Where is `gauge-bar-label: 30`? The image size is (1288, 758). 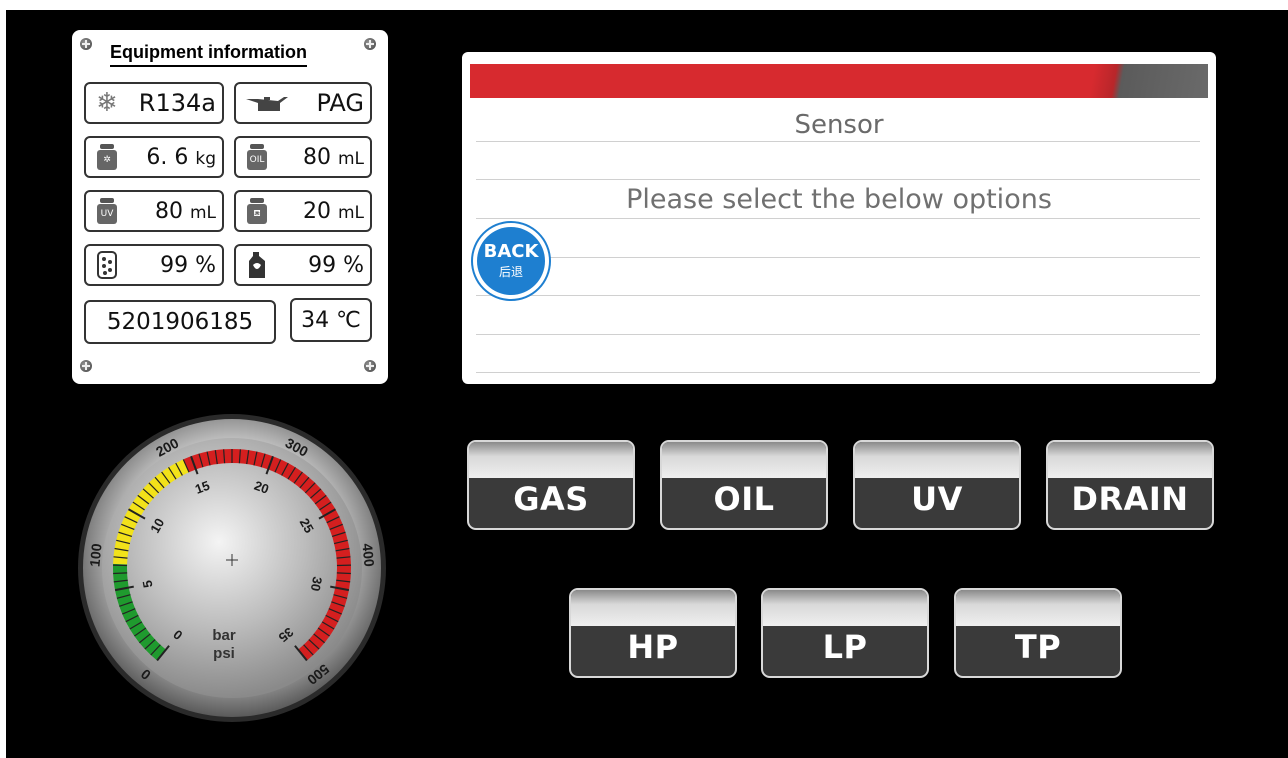 gauge-bar-label: 30 is located at coordinates (316, 583).